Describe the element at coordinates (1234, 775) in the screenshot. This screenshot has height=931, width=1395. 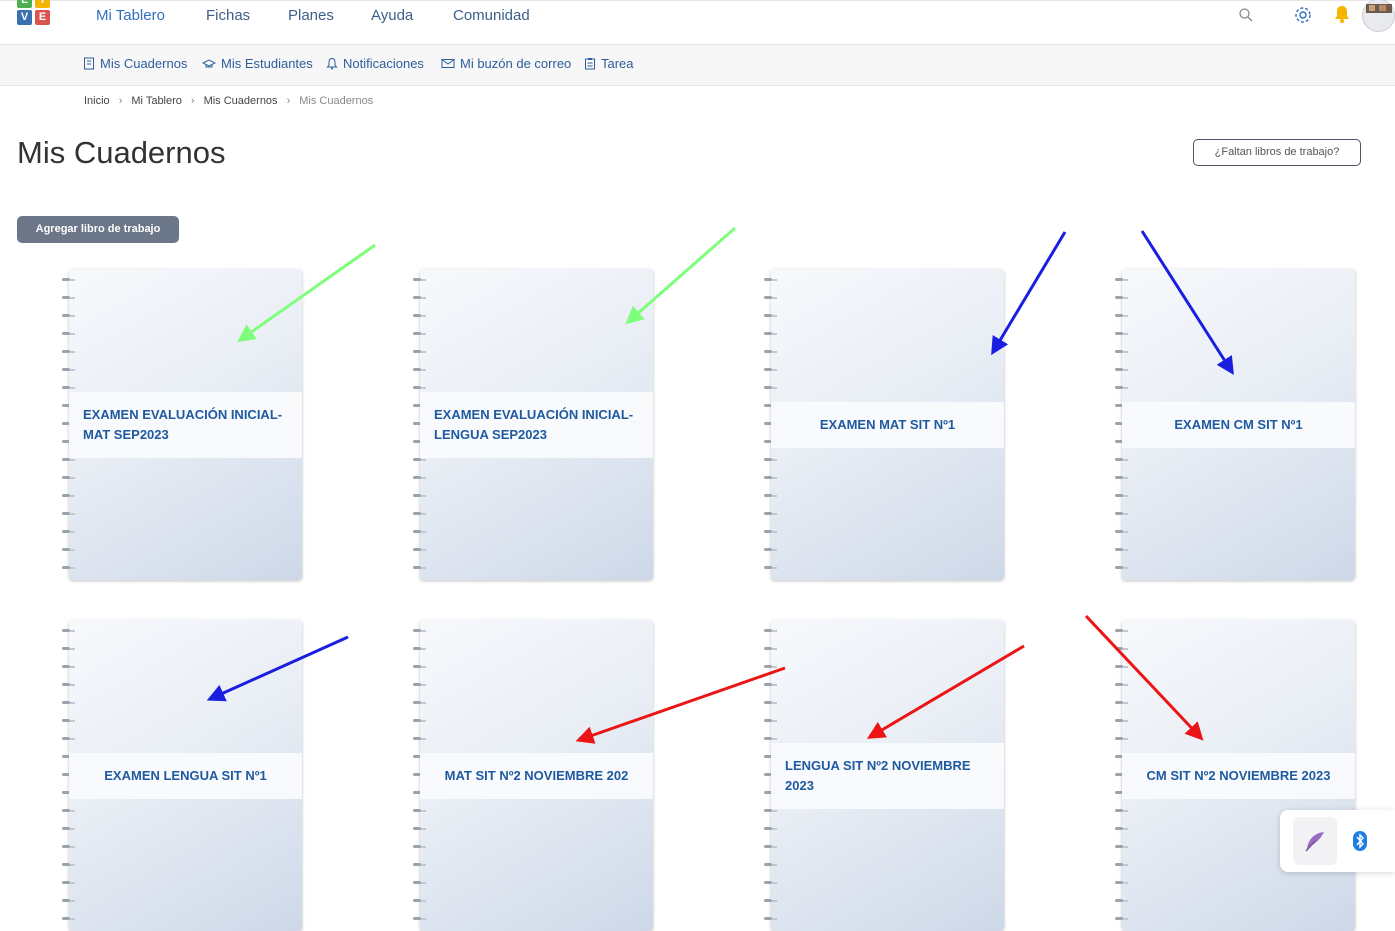
I see `notebook-card: CM SIT Nº2 NOVIEMBRE 2023` at that location.